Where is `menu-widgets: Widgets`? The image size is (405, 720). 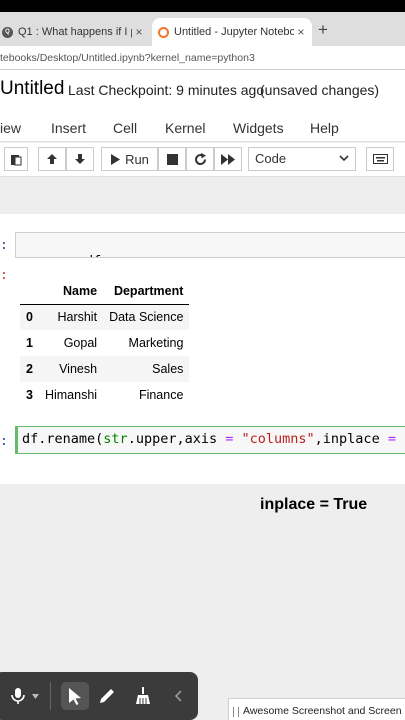 menu-widgets: Widgets is located at coordinates (258, 128).